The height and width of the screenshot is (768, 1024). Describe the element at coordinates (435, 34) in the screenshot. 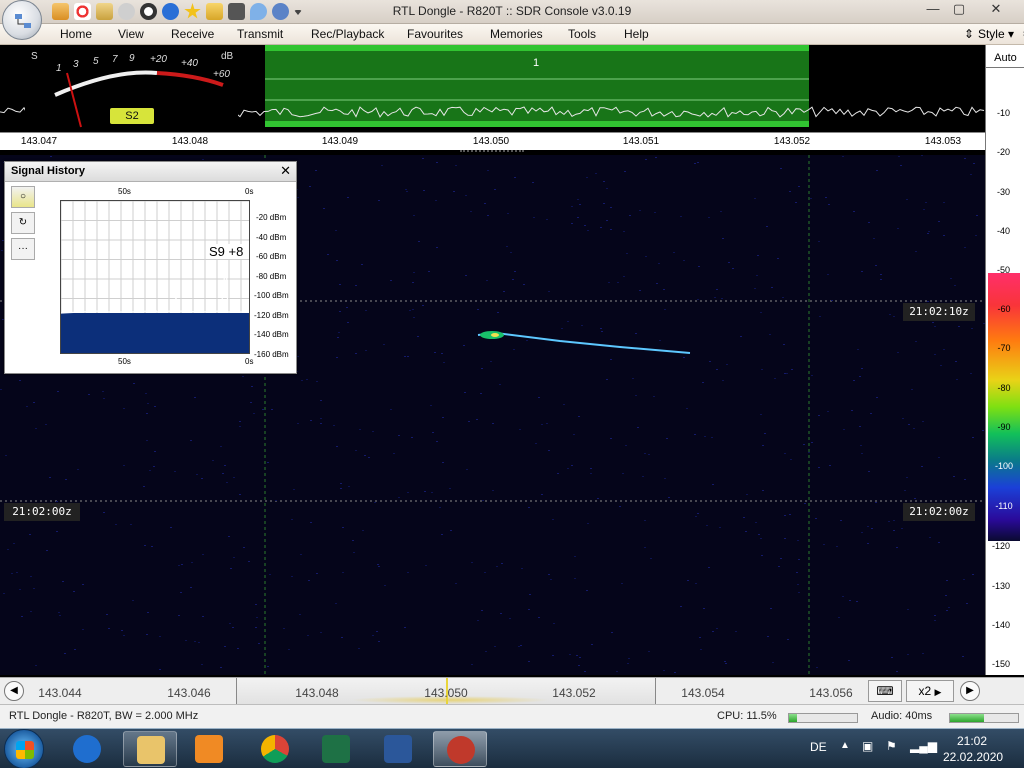

I see `menu-favourites: Favourites` at that location.